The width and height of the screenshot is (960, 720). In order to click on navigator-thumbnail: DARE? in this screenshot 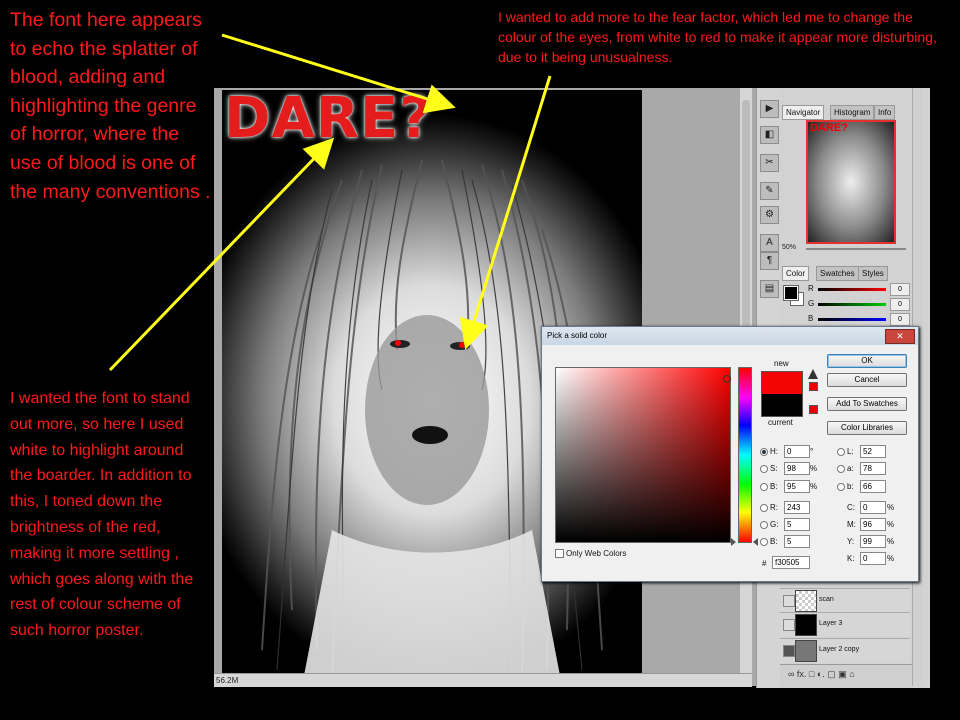, I will do `click(851, 182)`.